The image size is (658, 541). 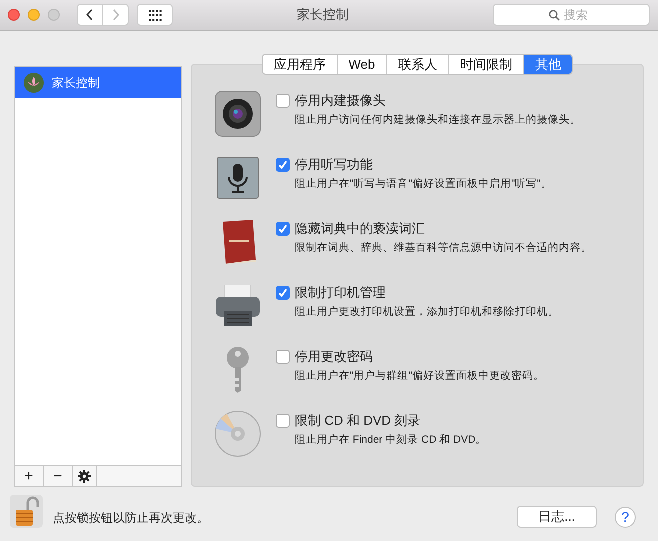 I want to click on sidebar-item: 家长控制, so click(x=98, y=82).